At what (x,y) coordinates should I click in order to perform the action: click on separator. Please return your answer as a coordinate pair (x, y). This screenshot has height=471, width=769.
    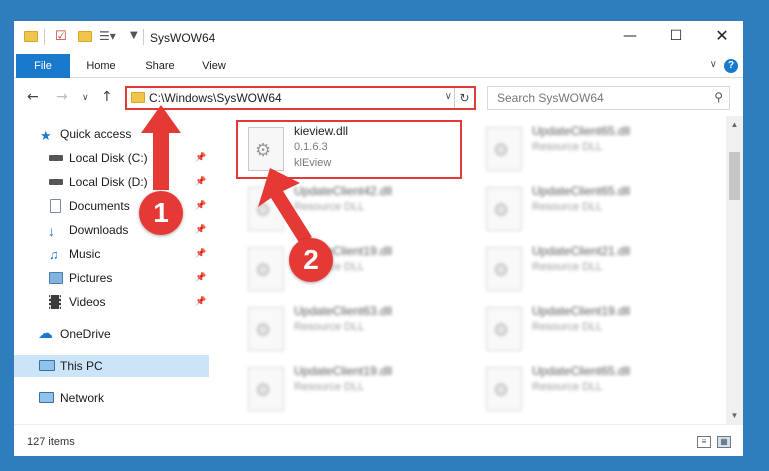
    Looking at the image, I should click on (44, 37).